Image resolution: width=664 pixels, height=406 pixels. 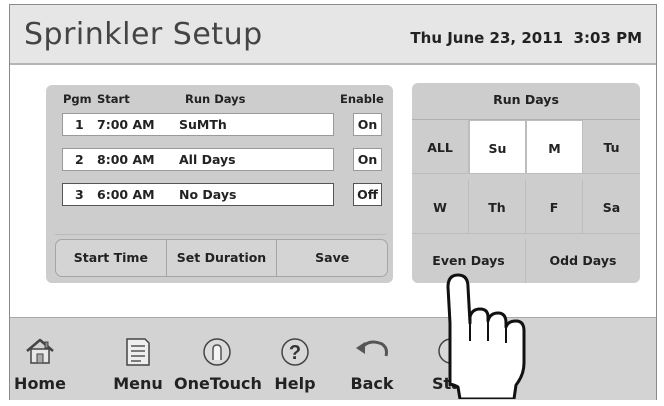 I want to click on day-label: M, so click(x=554, y=148).